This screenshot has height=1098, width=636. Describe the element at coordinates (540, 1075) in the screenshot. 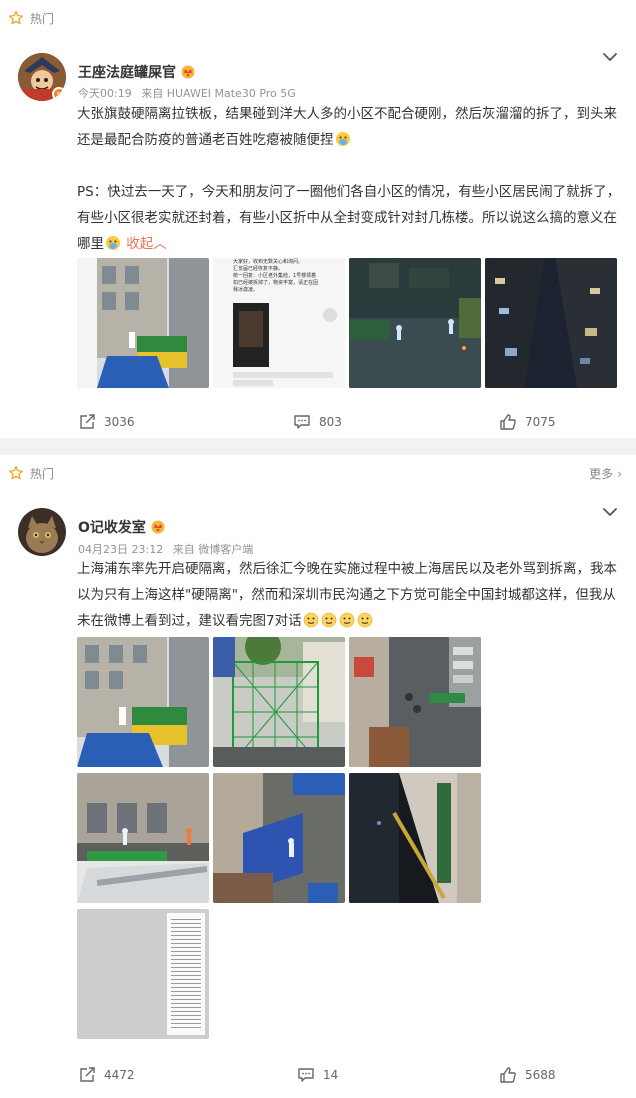

I see `like-count: 5688` at that location.